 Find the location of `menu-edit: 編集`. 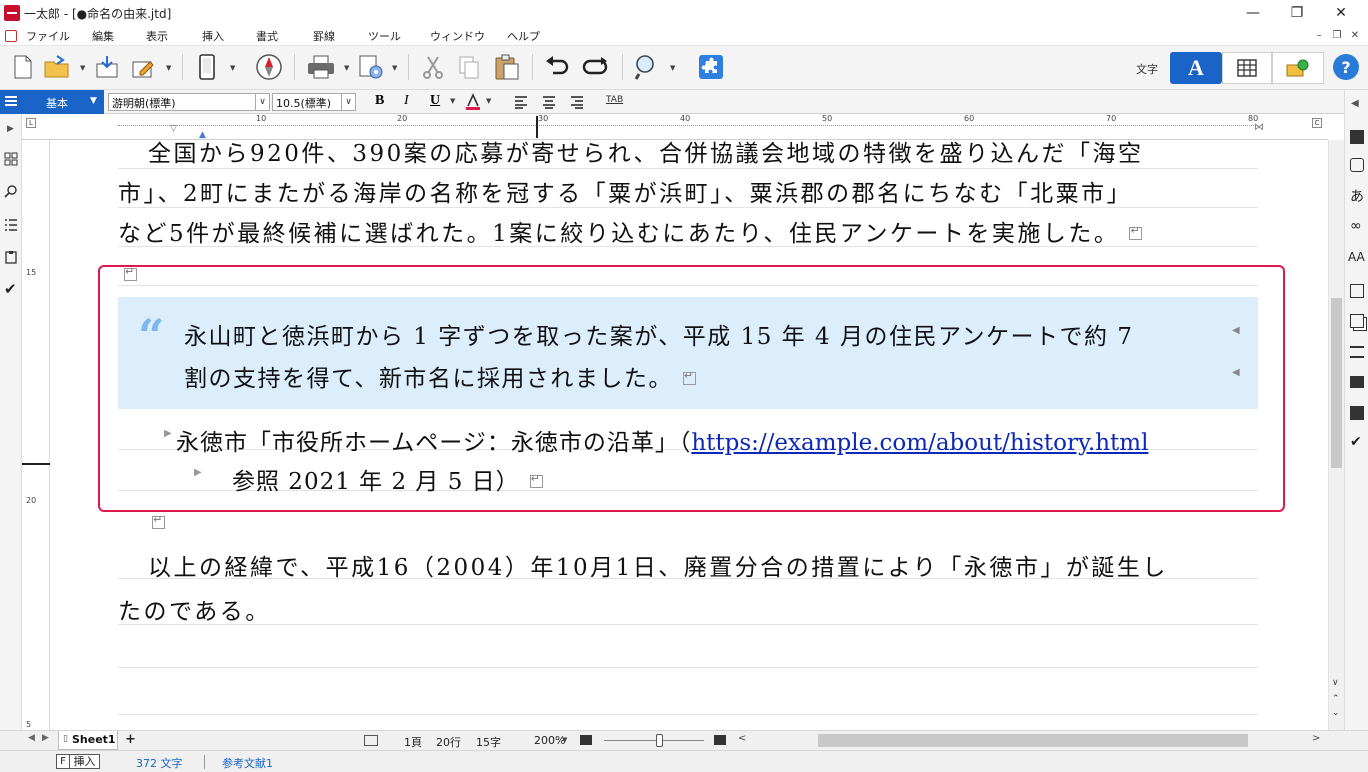

menu-edit: 編集 is located at coordinates (103, 36).